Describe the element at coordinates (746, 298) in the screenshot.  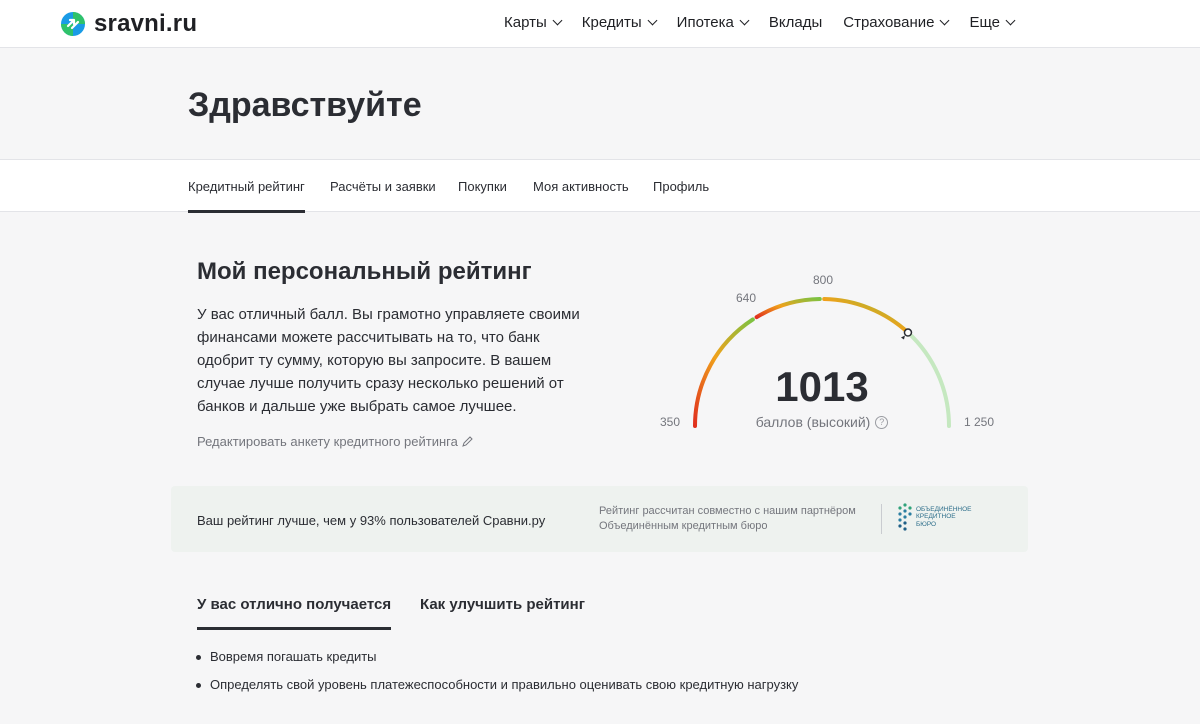
I see `gauge-tick-640: 640` at that location.